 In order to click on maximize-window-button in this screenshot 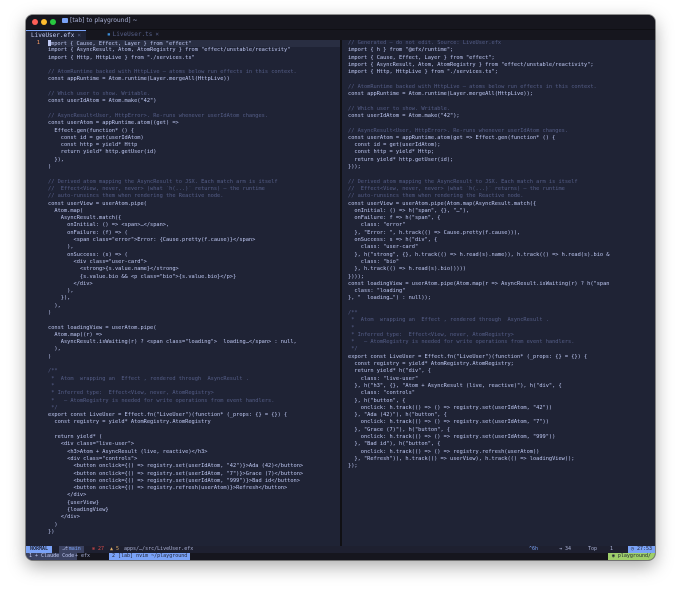, I will do `click(53, 22)`.